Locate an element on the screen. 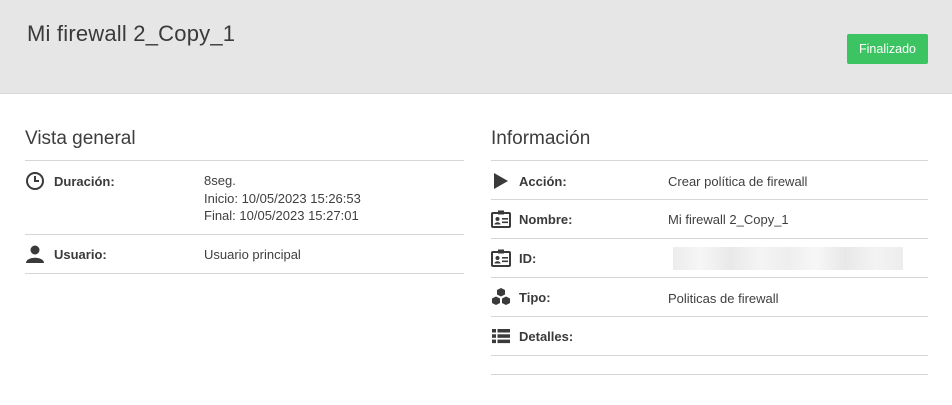 This screenshot has width=952, height=405. name-row: Nombre: Mi firewall 2_Copy_1 is located at coordinates (709, 219).